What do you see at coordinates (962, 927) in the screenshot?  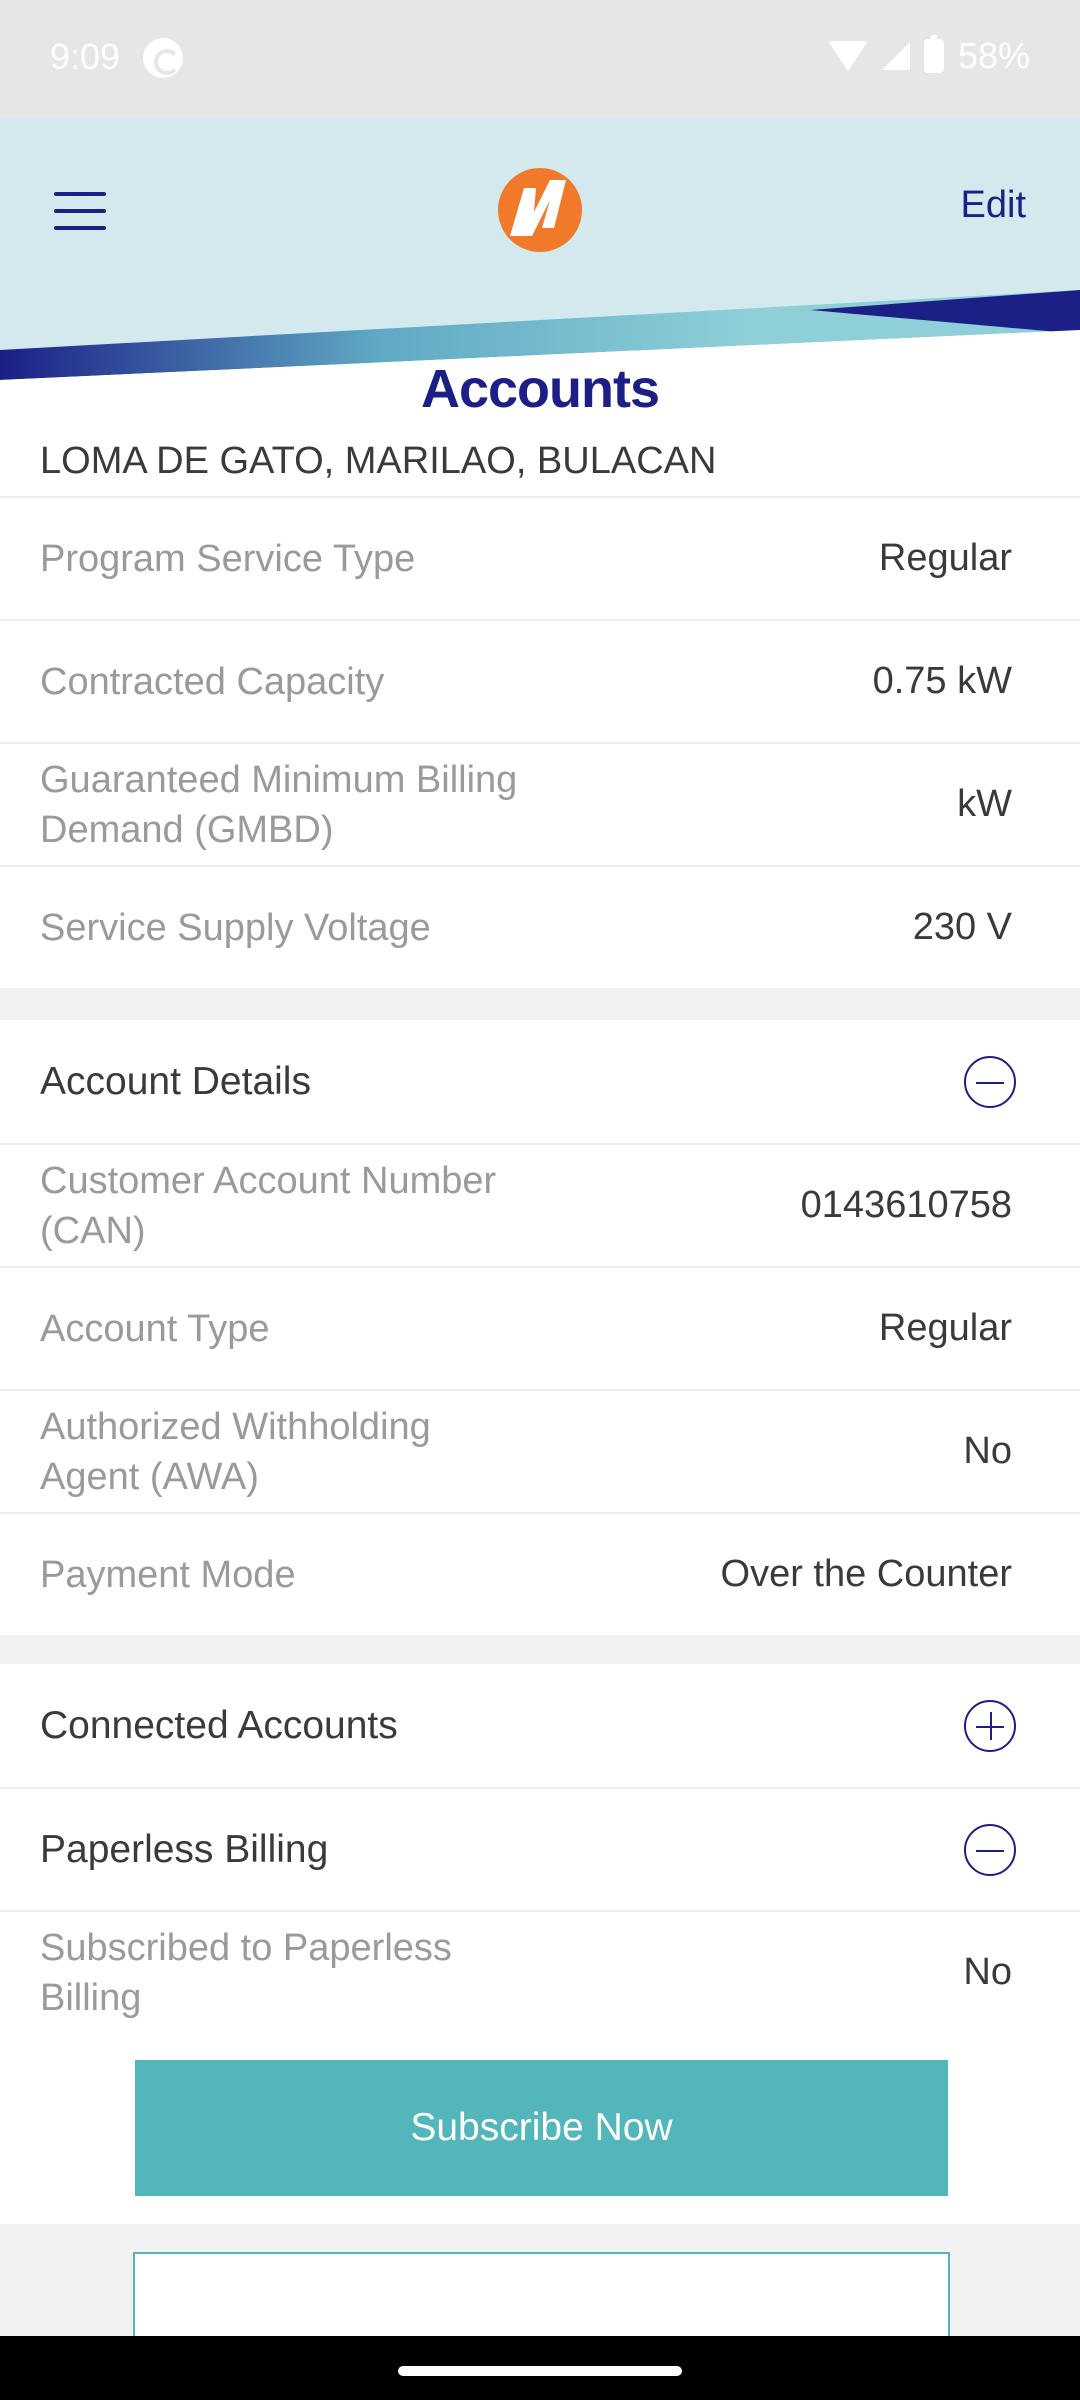 I see `row-value: 230 V` at bounding box center [962, 927].